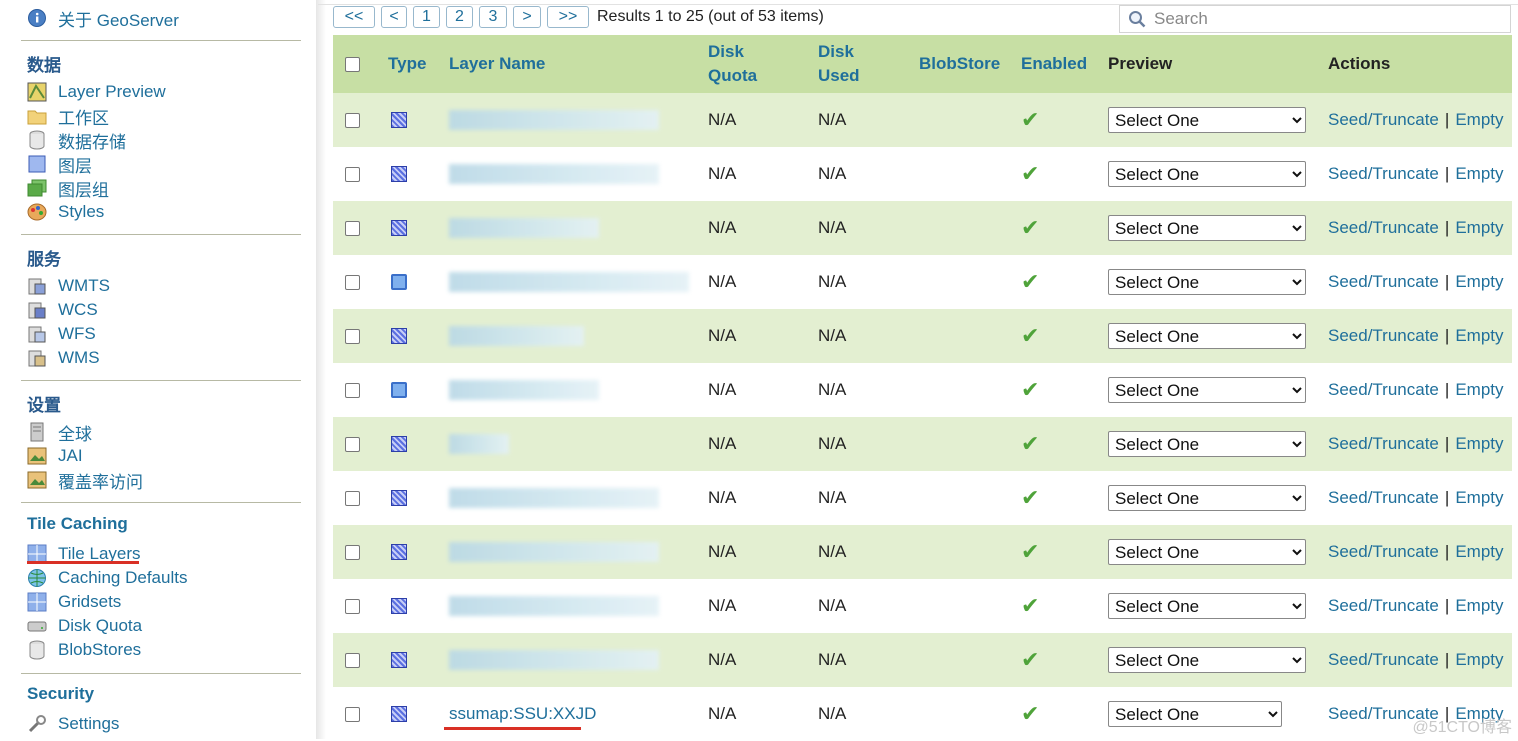 The image size is (1518, 741). What do you see at coordinates (62, 310) in the screenshot?
I see `sidebar-item-wcs: WCS` at bounding box center [62, 310].